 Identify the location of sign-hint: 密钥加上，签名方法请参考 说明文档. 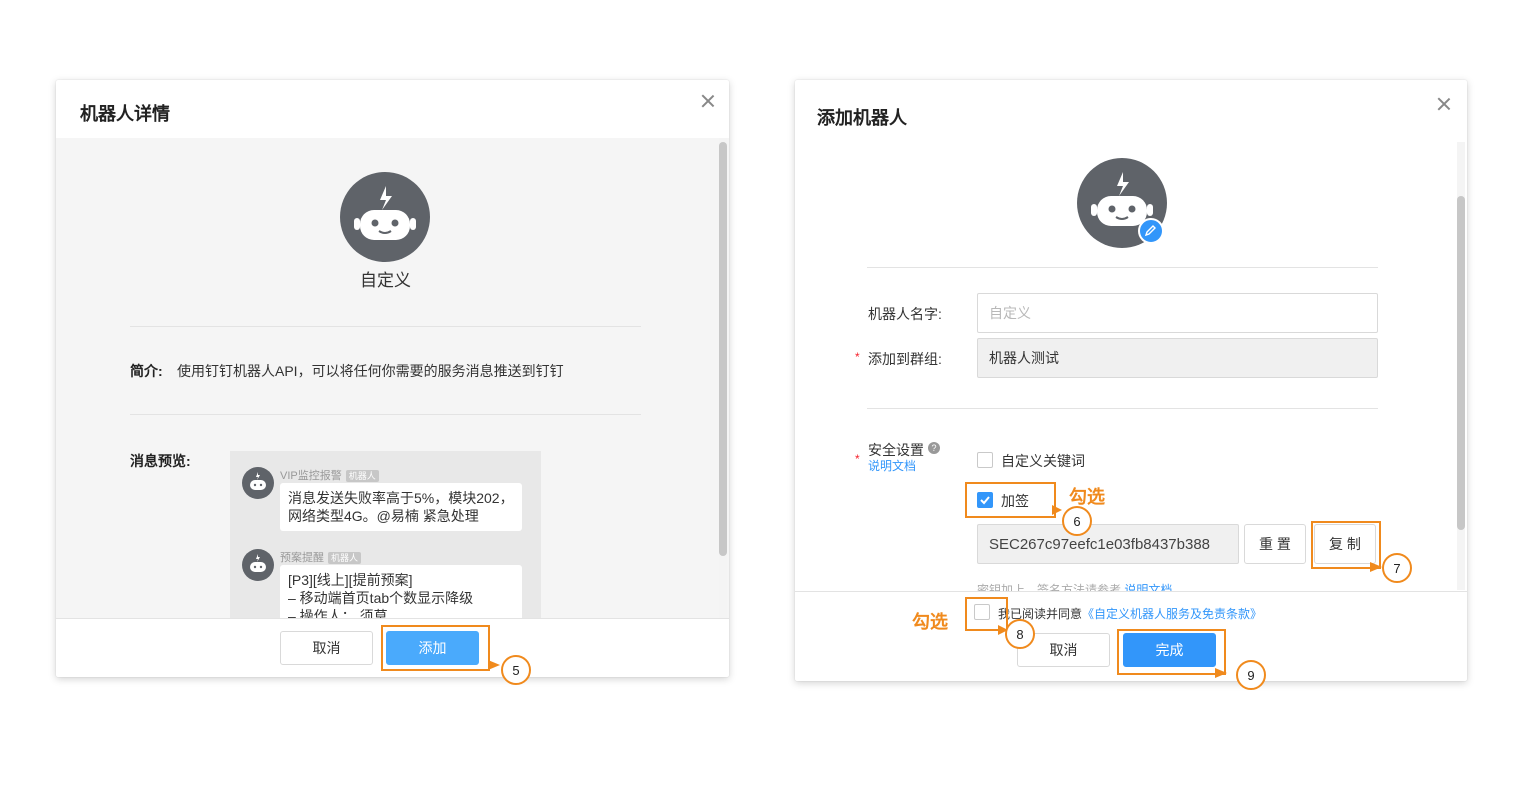
(1075, 587).